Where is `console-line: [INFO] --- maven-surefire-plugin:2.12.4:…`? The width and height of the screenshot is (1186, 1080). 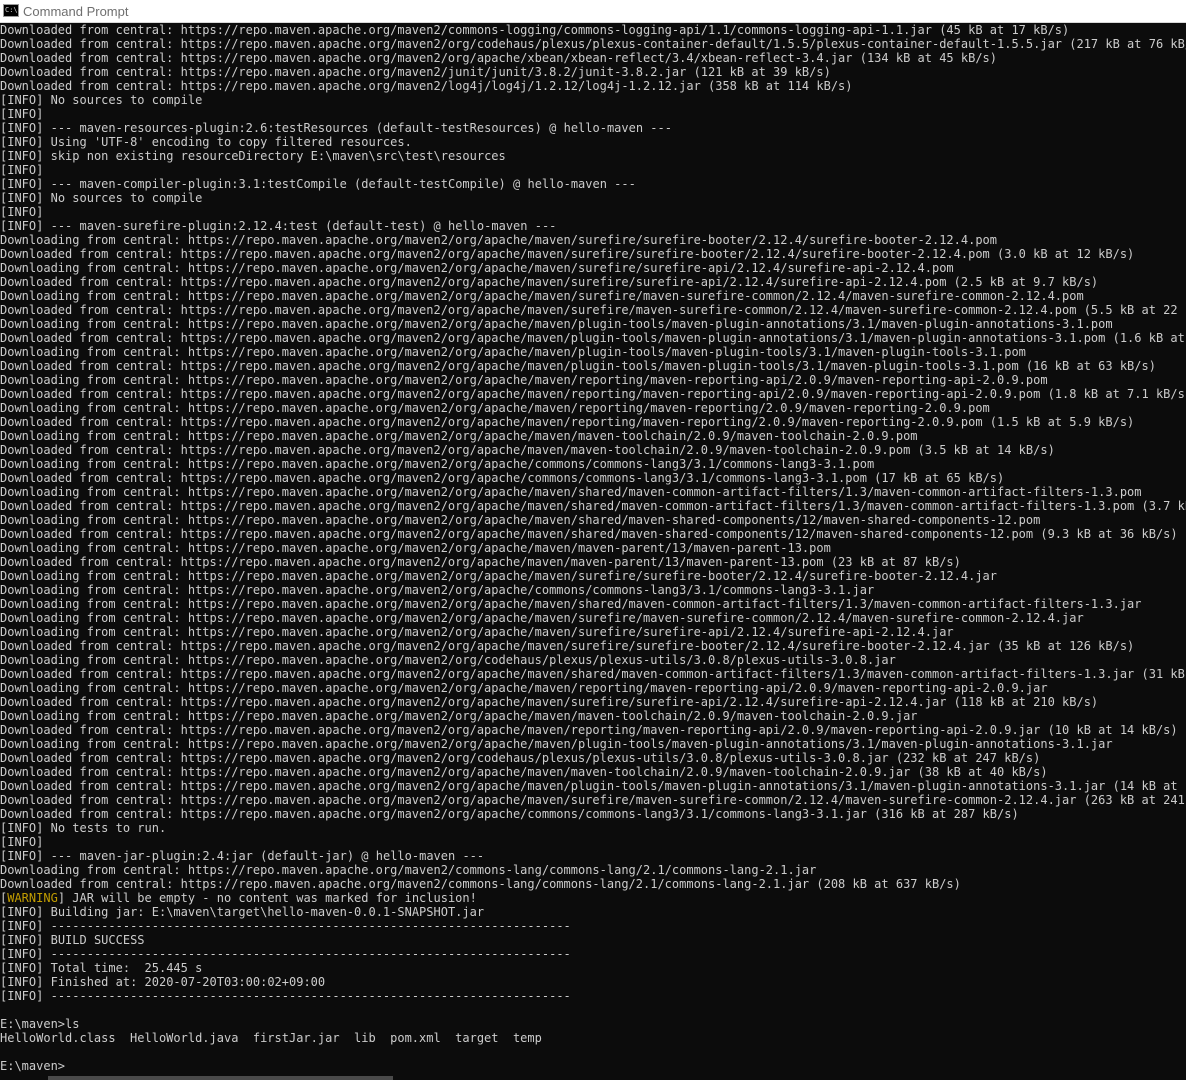
console-line: [INFO] --- maven-surefire-plugin:2.12.4:… is located at coordinates (278, 226).